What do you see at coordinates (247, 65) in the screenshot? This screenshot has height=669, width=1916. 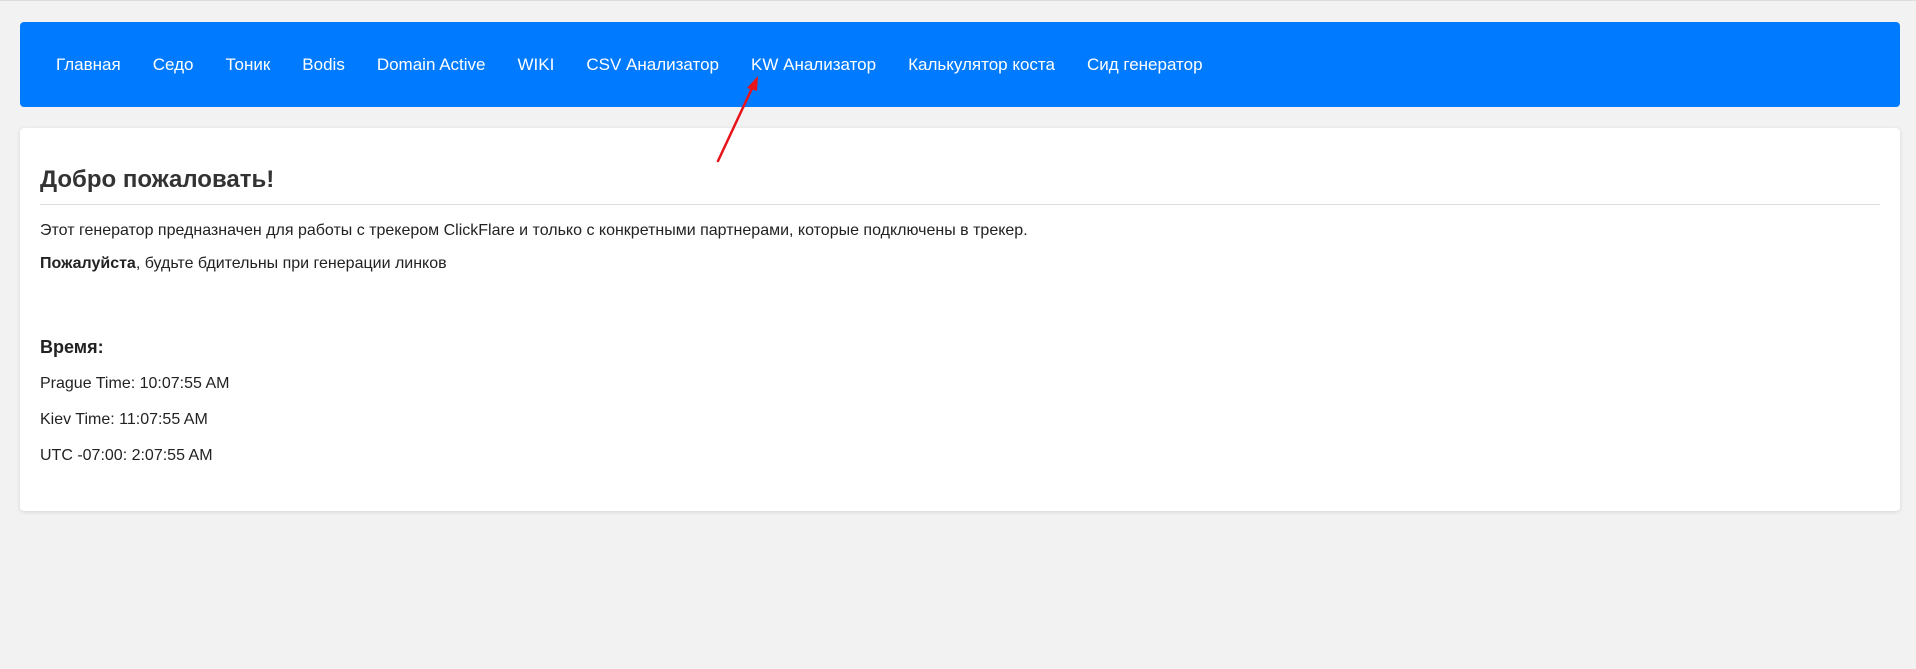 I see `nav-link-tonic: Тоник` at bounding box center [247, 65].